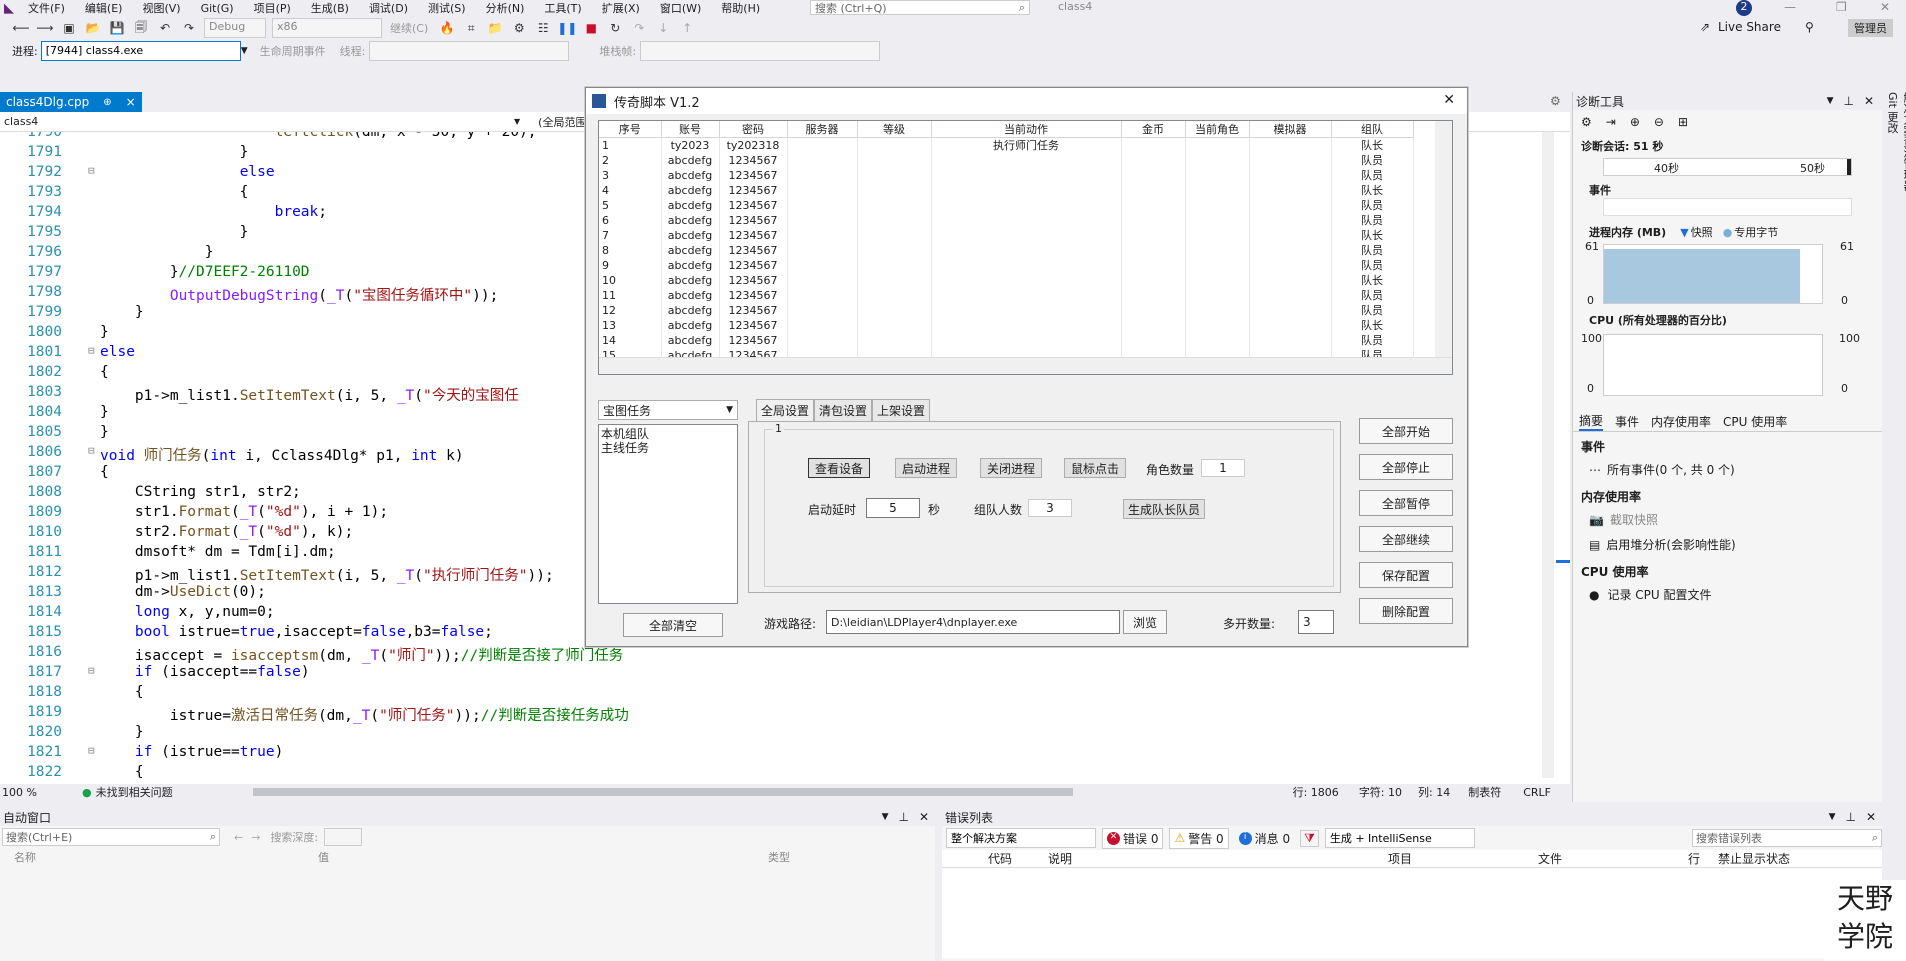 The image size is (1906, 961). I want to click on continue-button: 继续(C), so click(409, 28).